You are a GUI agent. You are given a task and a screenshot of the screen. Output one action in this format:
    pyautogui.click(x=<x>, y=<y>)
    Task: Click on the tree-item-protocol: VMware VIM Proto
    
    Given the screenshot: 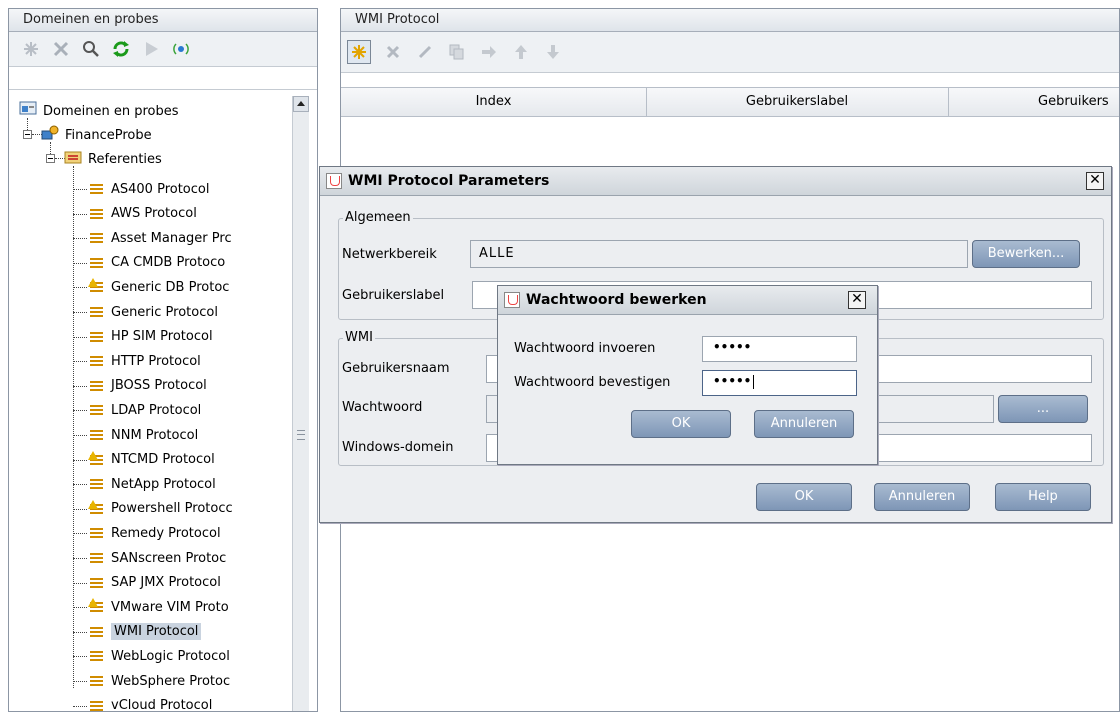 What is the action you would take?
    pyautogui.click(x=158, y=607)
    